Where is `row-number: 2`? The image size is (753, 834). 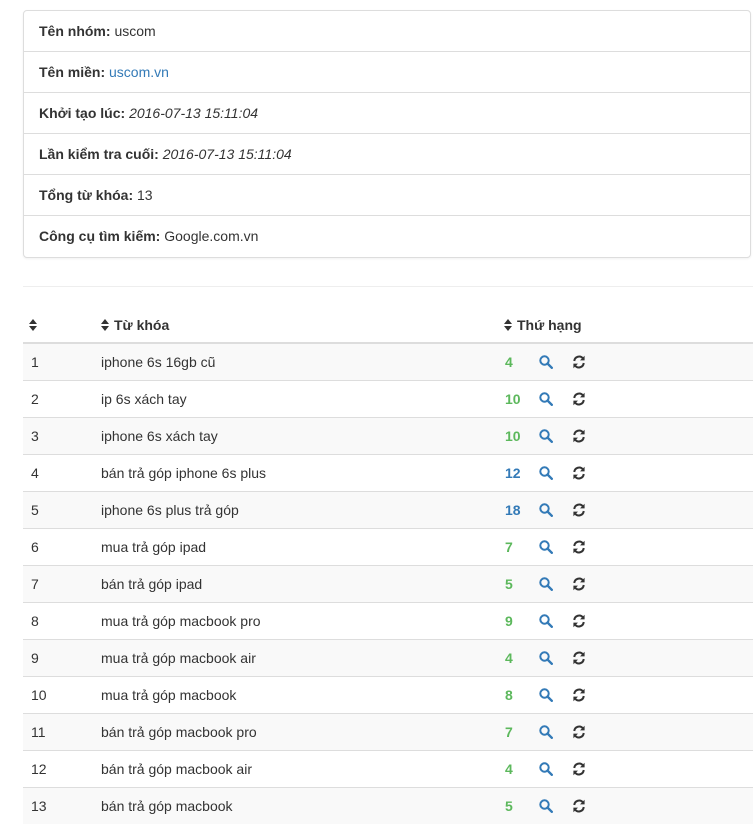
row-number: 2 is located at coordinates (59, 398).